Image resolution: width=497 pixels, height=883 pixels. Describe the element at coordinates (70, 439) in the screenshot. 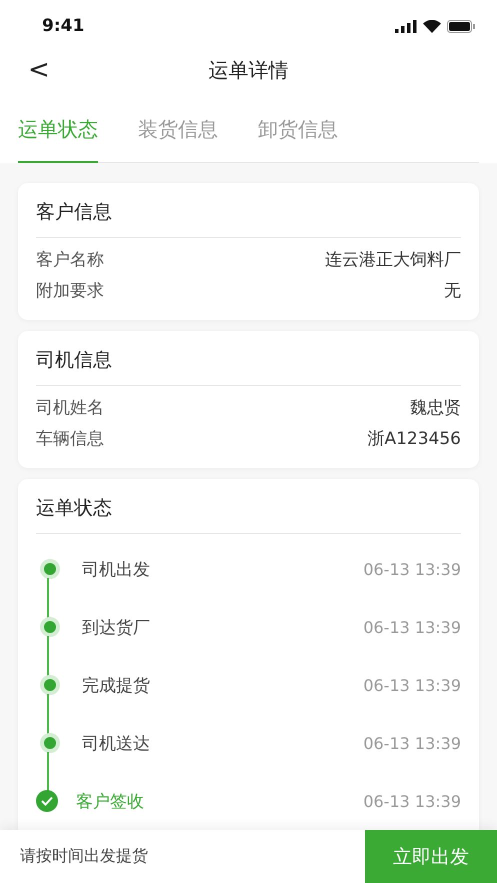

I see `field-label: 车辆信息` at that location.